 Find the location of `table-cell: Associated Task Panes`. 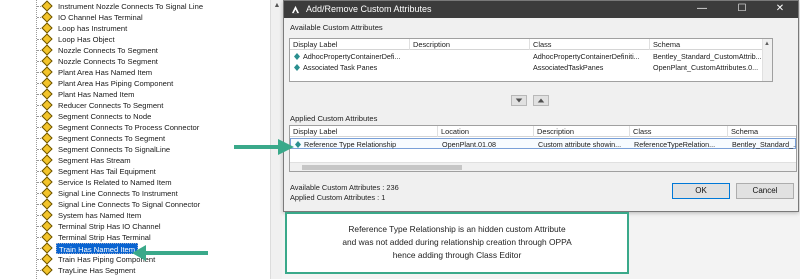

table-cell: Associated Task Panes is located at coordinates (340, 67).